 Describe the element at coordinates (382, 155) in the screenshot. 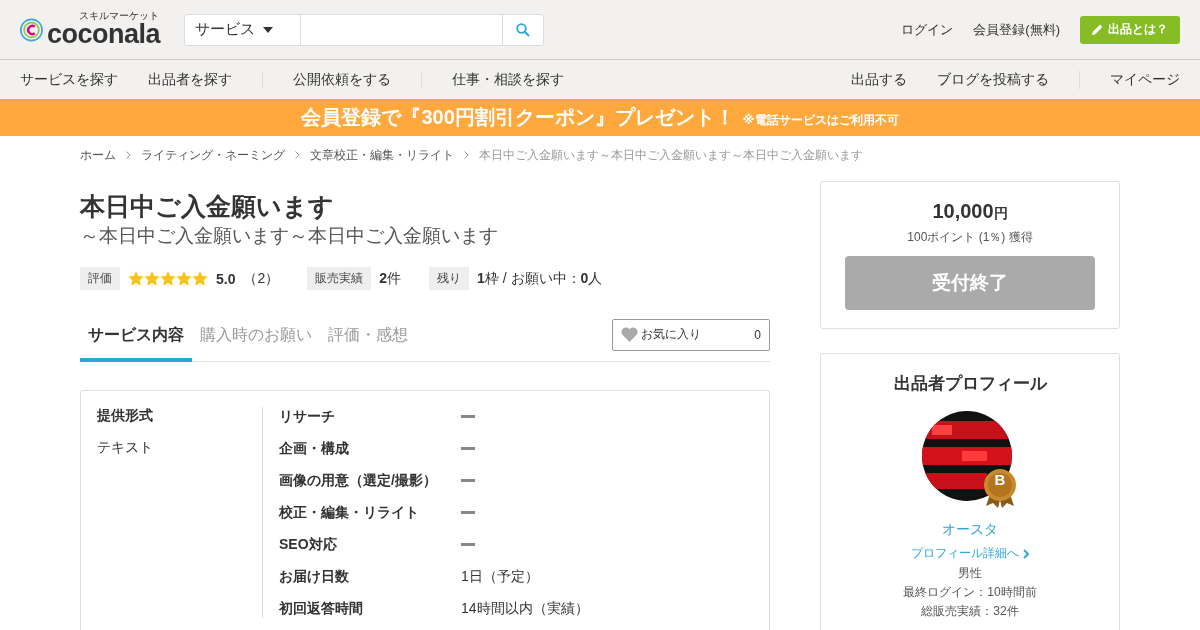

I see `breadcrumb-link: 文章校正・編集・リライト` at that location.